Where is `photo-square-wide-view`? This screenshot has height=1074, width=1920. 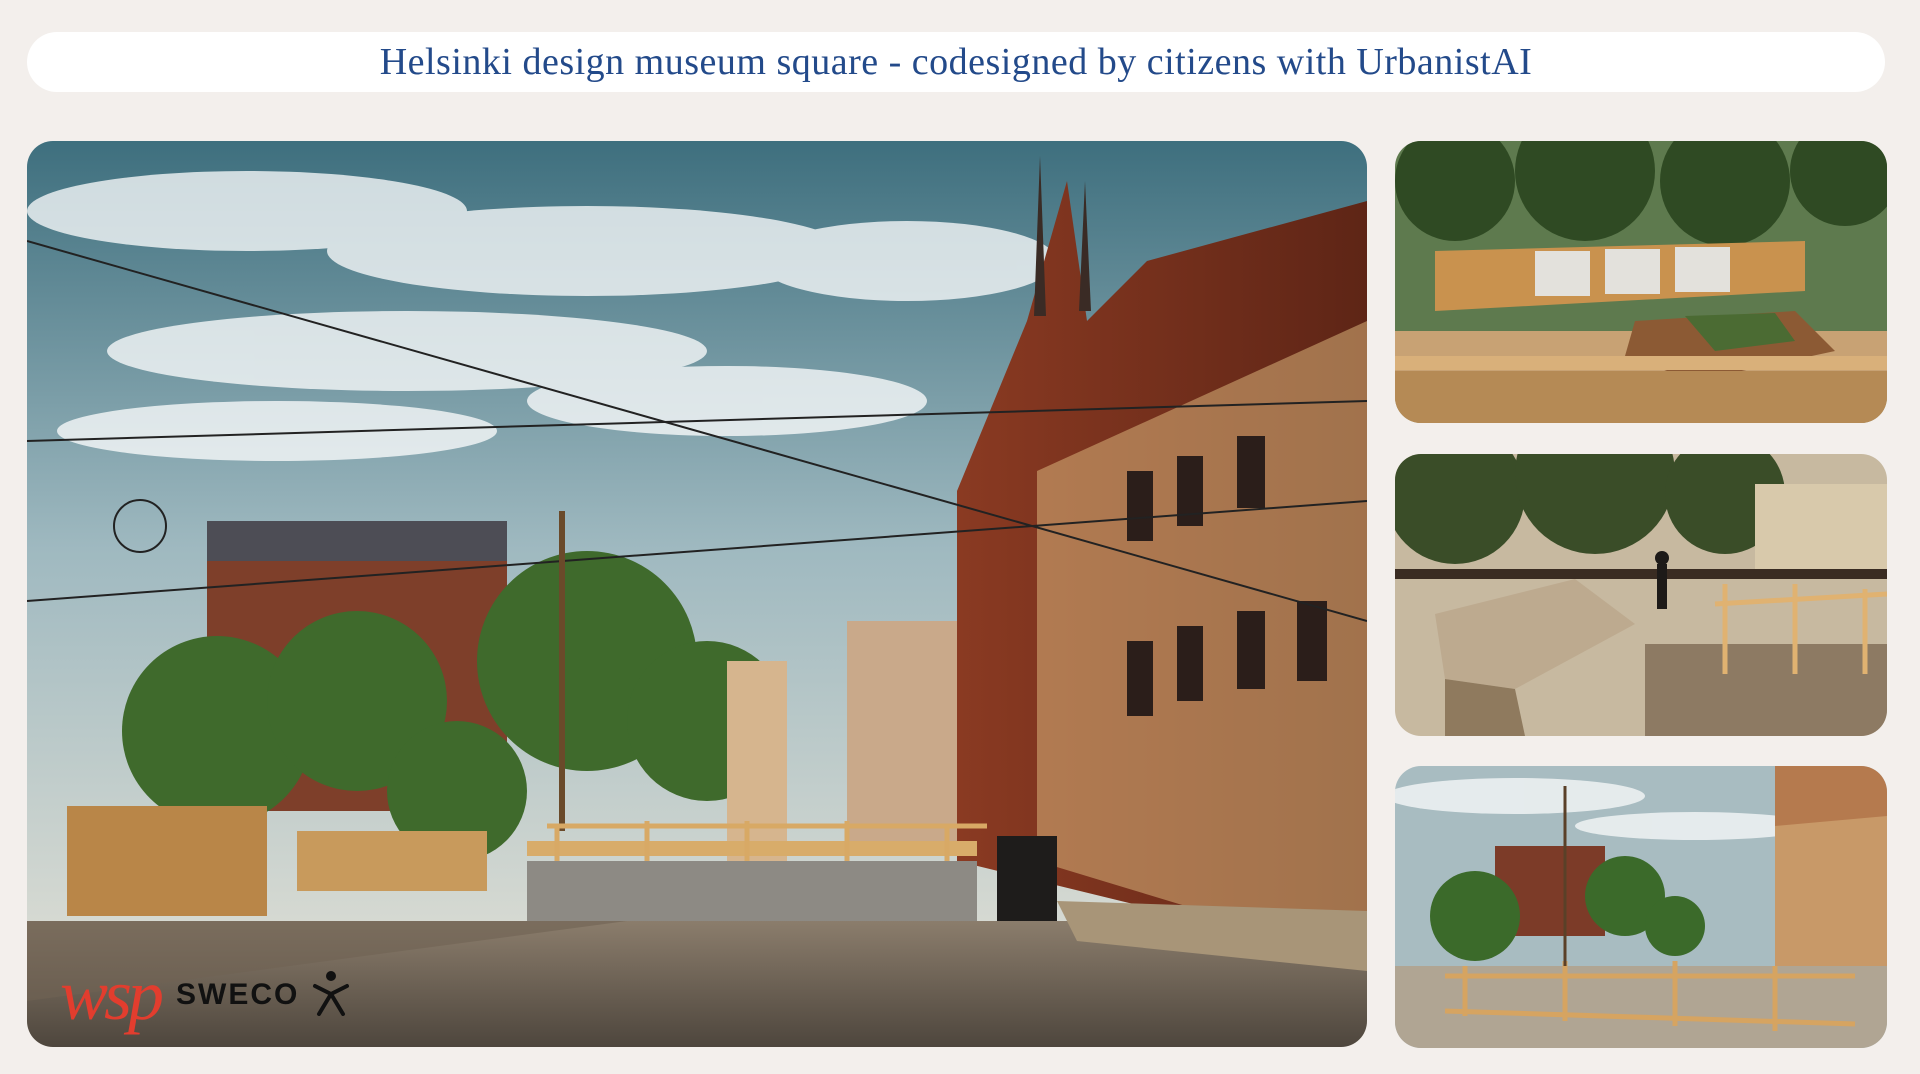
photo-square-wide-view is located at coordinates (1641, 907).